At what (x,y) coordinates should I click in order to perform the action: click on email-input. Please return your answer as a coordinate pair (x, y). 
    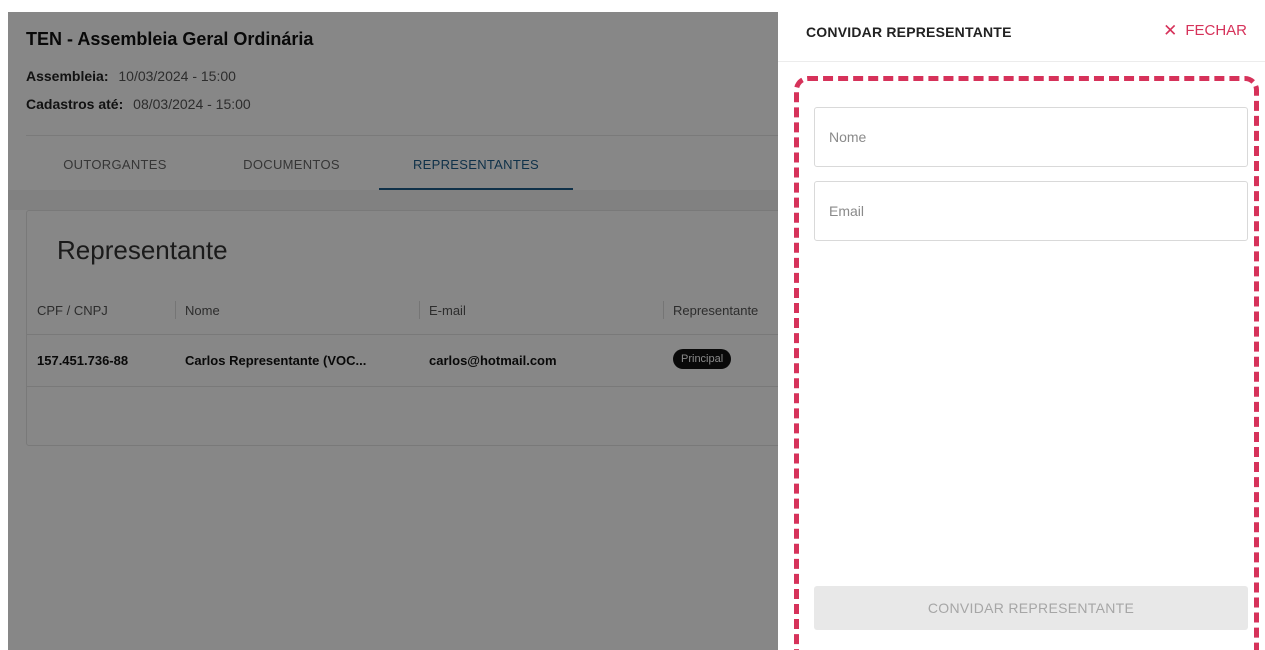
    Looking at the image, I should click on (1031, 211).